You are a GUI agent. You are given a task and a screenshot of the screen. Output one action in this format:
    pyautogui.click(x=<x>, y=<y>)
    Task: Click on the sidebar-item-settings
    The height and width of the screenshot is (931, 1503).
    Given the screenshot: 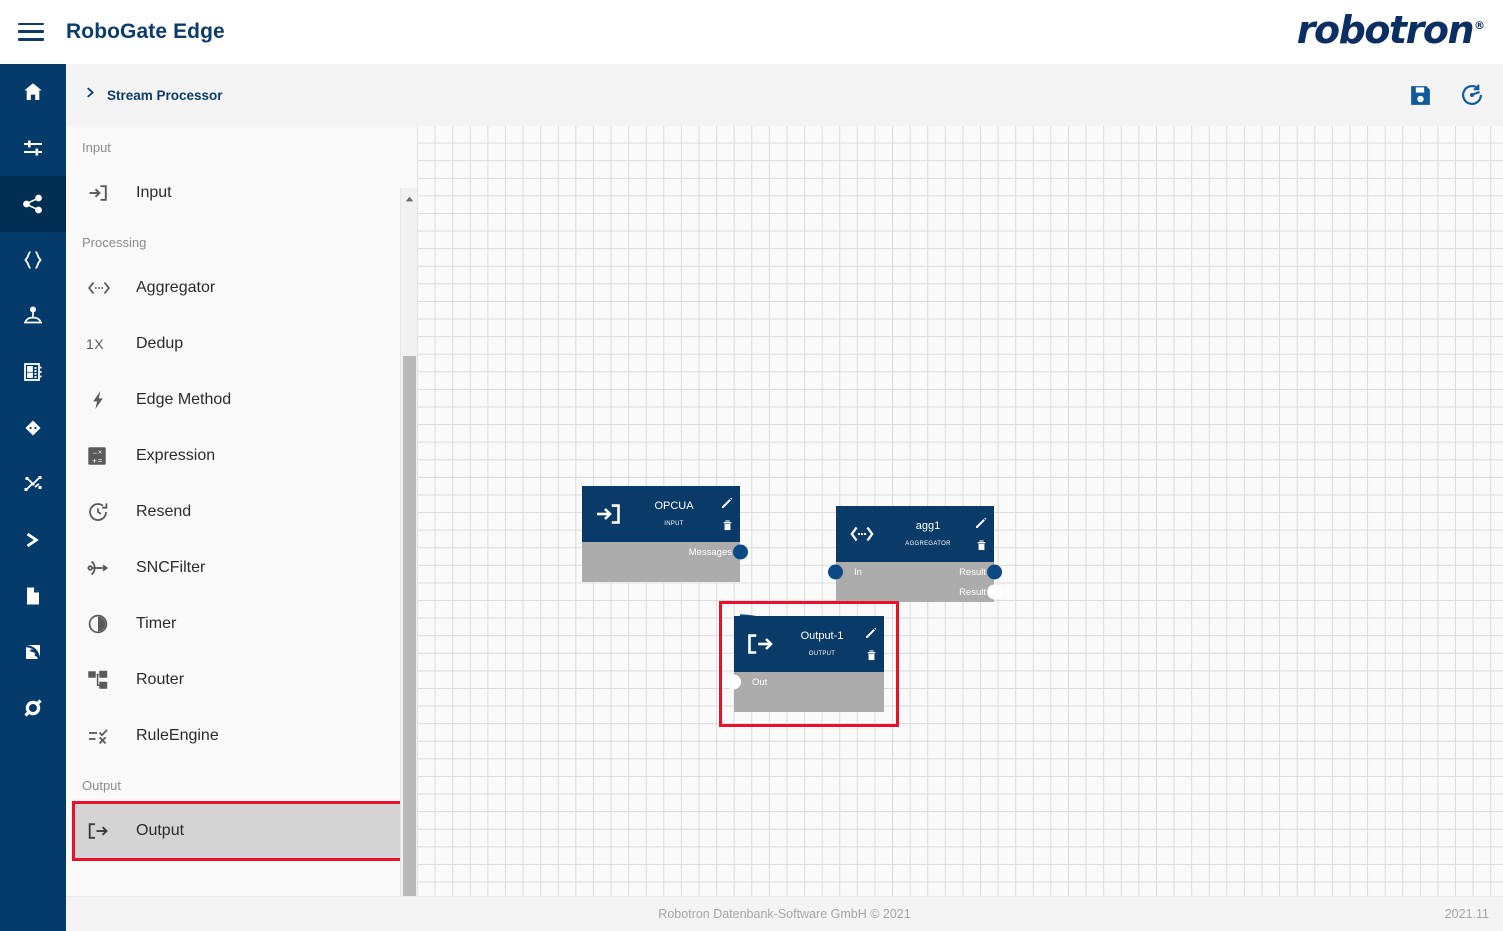 What is the action you would take?
    pyautogui.click(x=33, y=148)
    